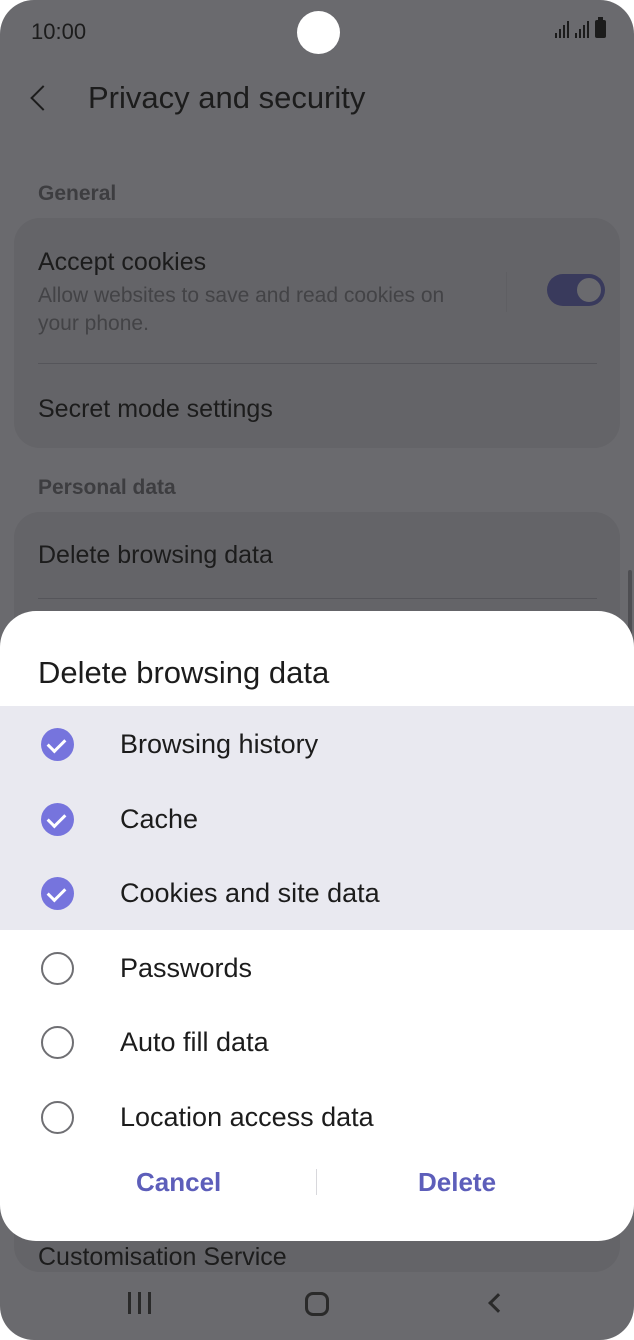  Describe the element at coordinates (227, 97) in the screenshot. I see `page-title: Privacy and security` at that location.